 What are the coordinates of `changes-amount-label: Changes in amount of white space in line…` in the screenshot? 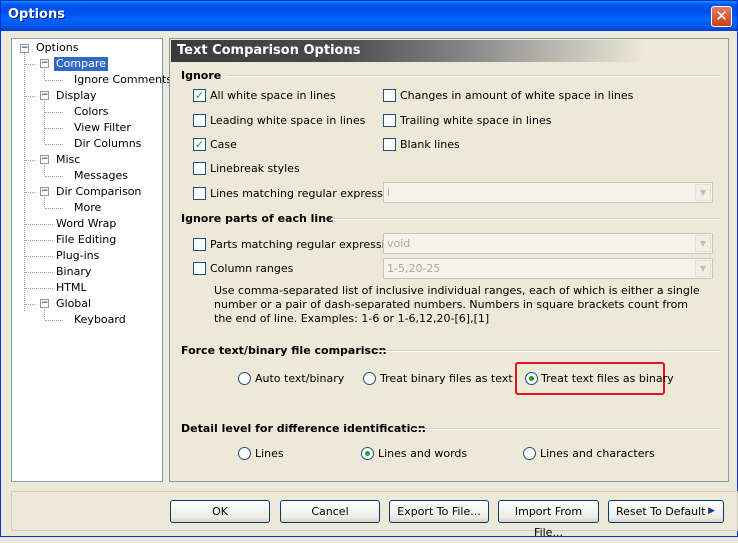 It's located at (517, 95).